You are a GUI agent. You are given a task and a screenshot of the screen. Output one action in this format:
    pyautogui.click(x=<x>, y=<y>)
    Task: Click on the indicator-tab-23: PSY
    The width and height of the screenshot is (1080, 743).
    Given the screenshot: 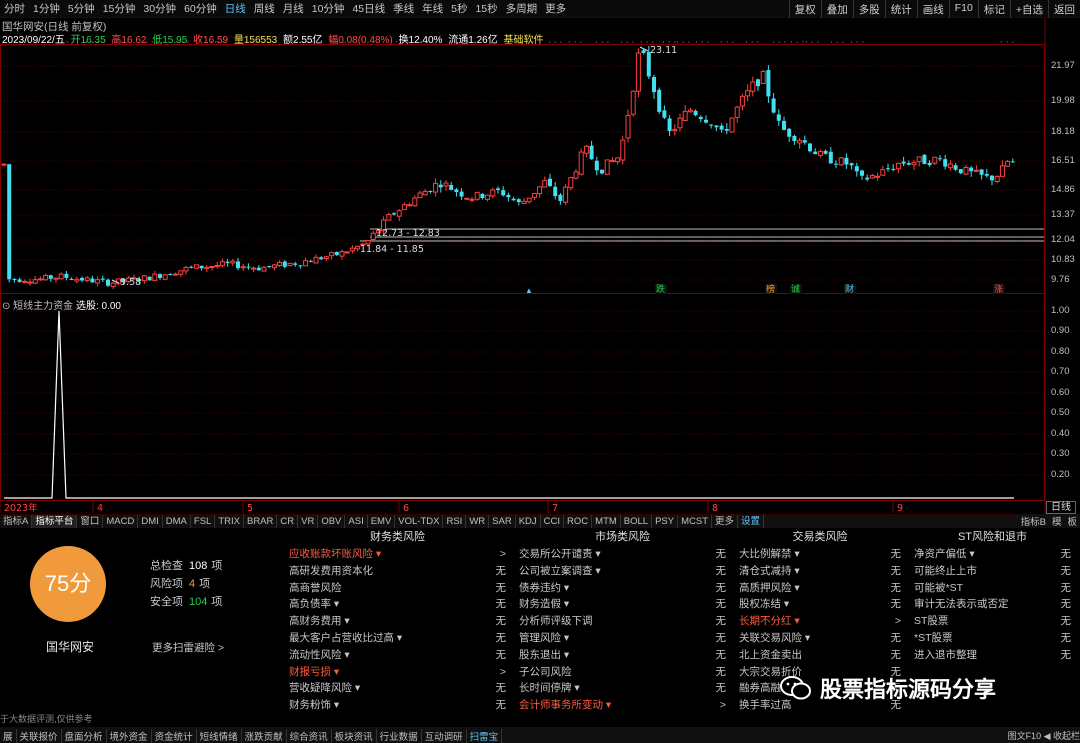 What is the action you would take?
    pyautogui.click(x=665, y=521)
    